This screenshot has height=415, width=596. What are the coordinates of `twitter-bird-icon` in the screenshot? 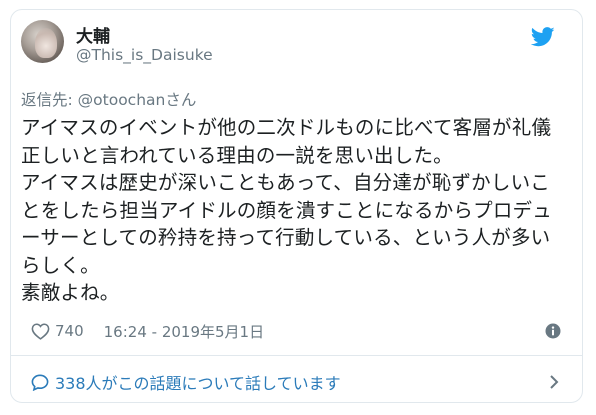 It's located at (543, 37).